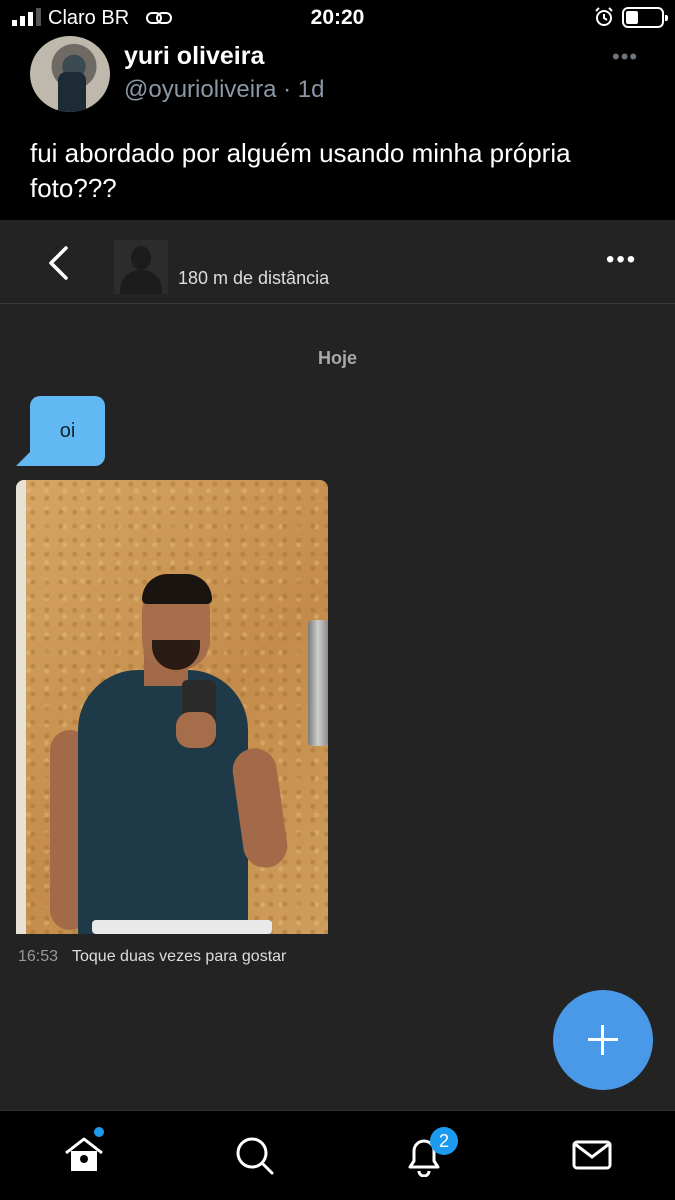  Describe the element at coordinates (254, 278) in the screenshot. I see `contact-distance: 180 m de distância` at that location.